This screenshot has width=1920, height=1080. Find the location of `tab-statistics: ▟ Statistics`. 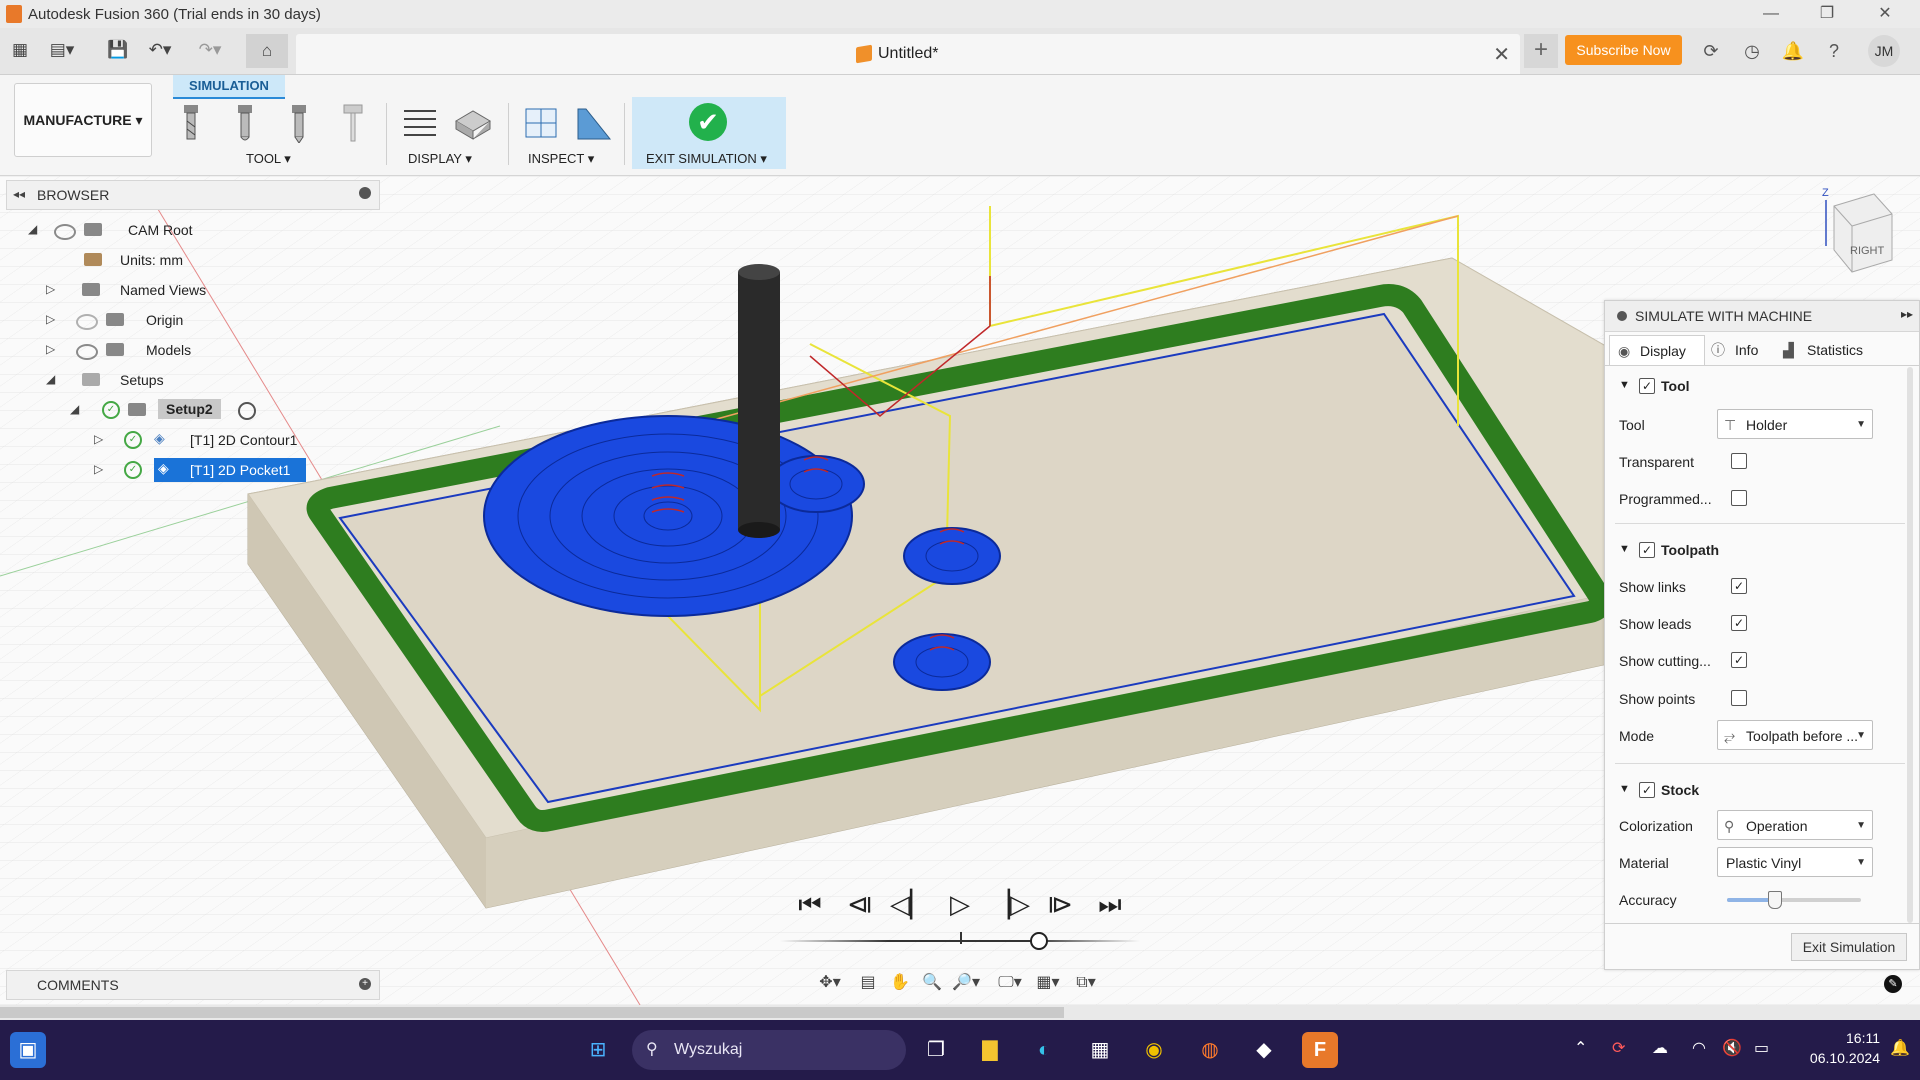

tab-statistics: ▟ Statistics is located at coordinates (1837, 350).